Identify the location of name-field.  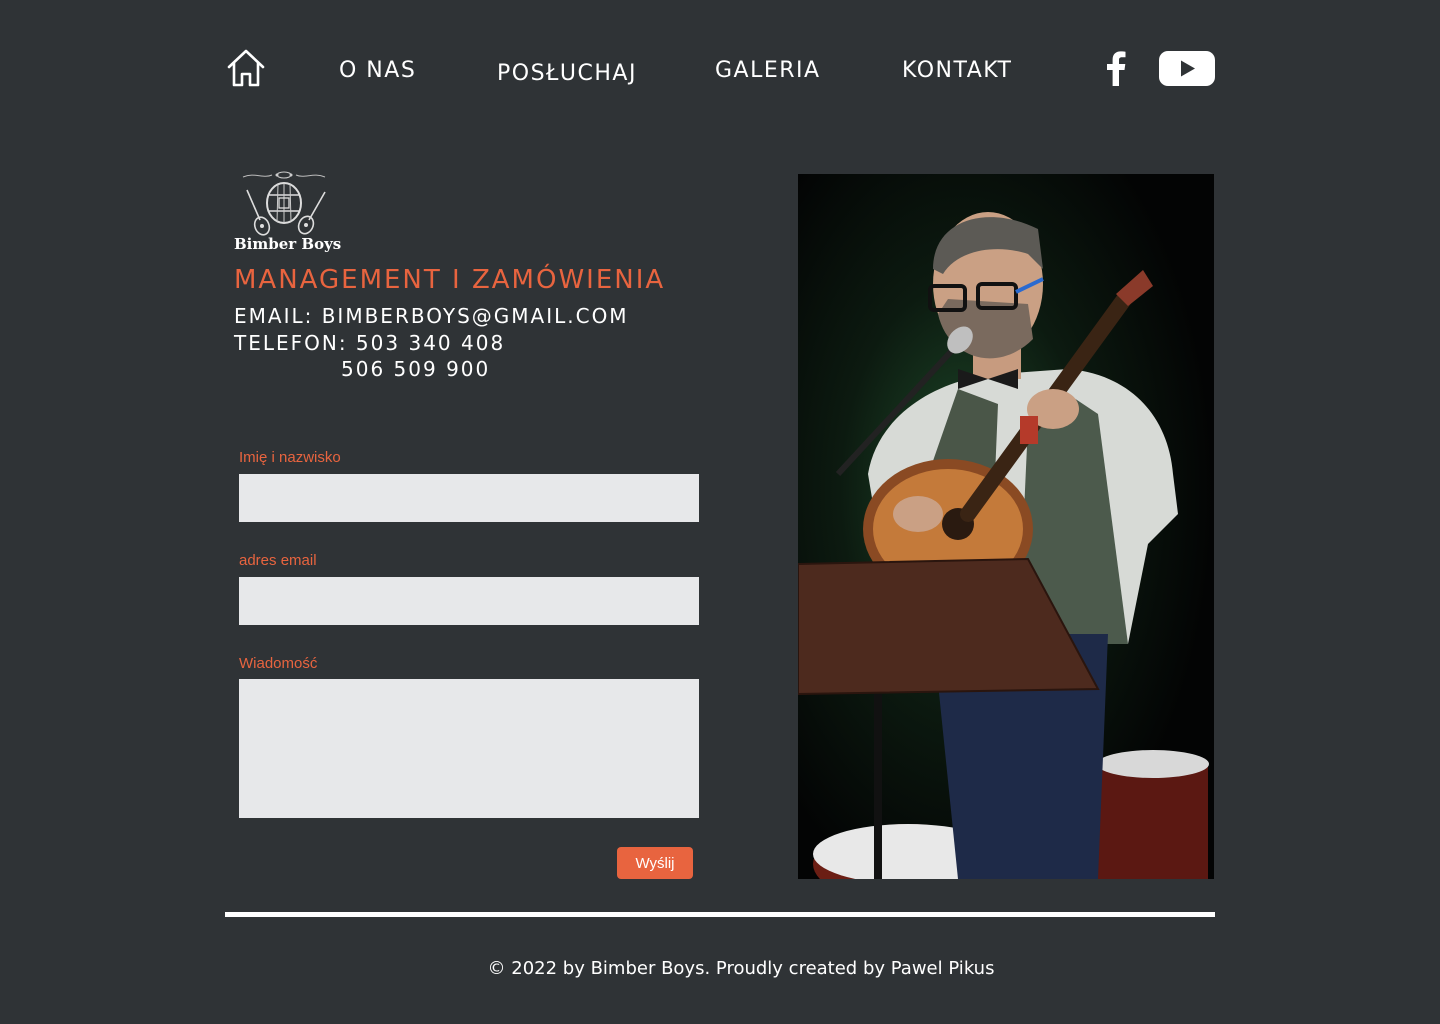
(469, 498).